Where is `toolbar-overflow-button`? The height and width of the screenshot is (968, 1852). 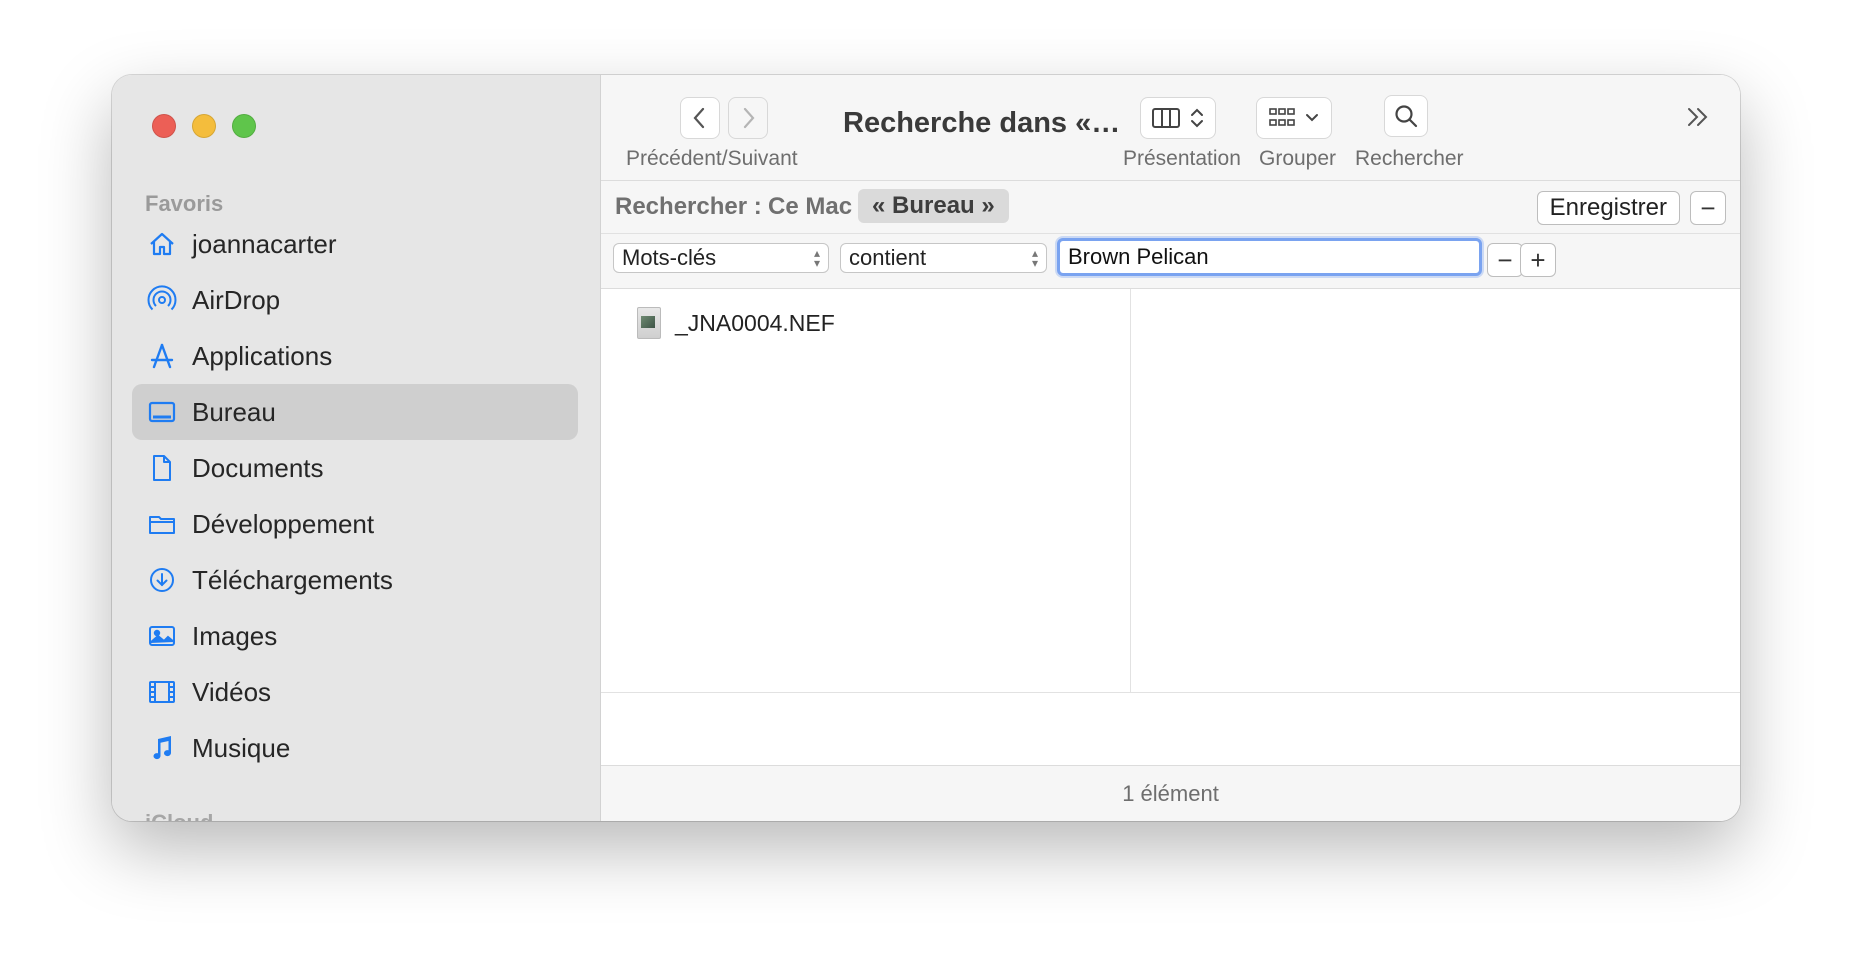 toolbar-overflow-button is located at coordinates (1698, 117).